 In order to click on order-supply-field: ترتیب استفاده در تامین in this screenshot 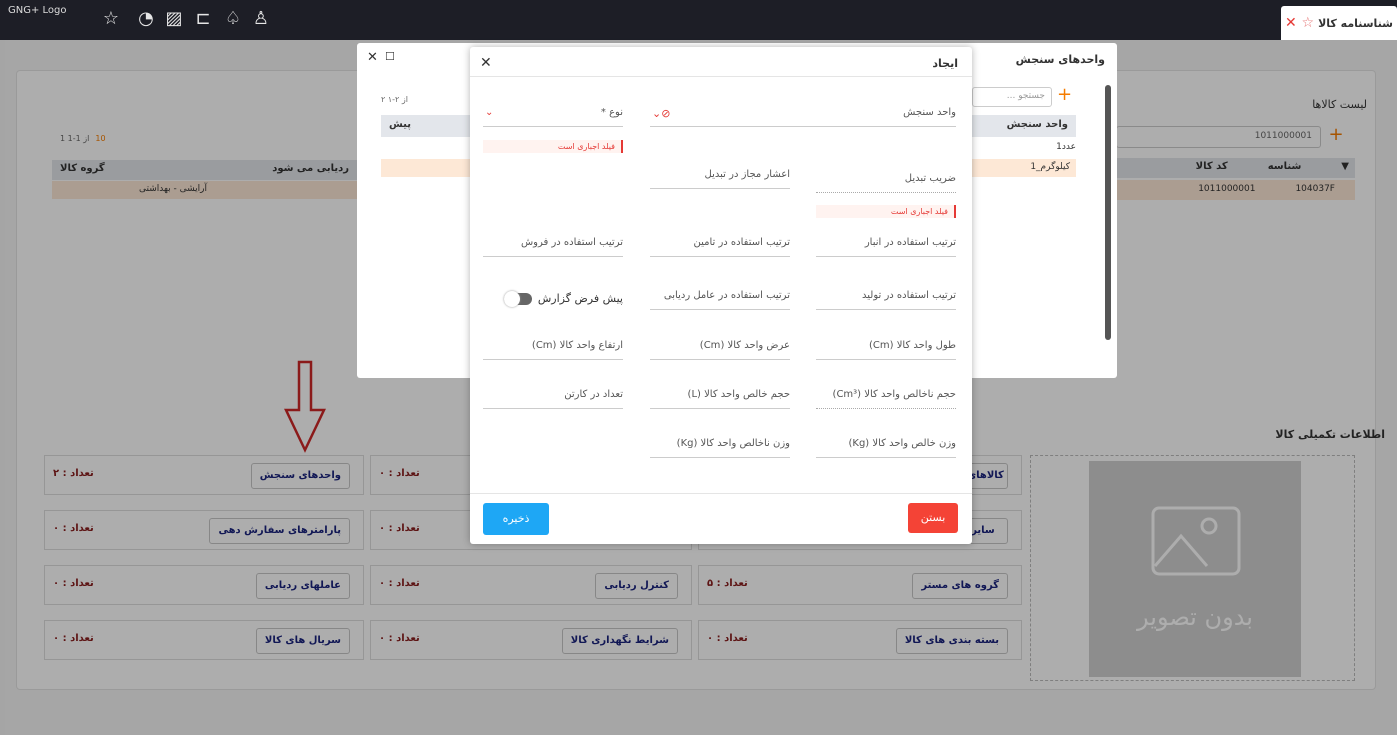, I will do `click(720, 243)`.